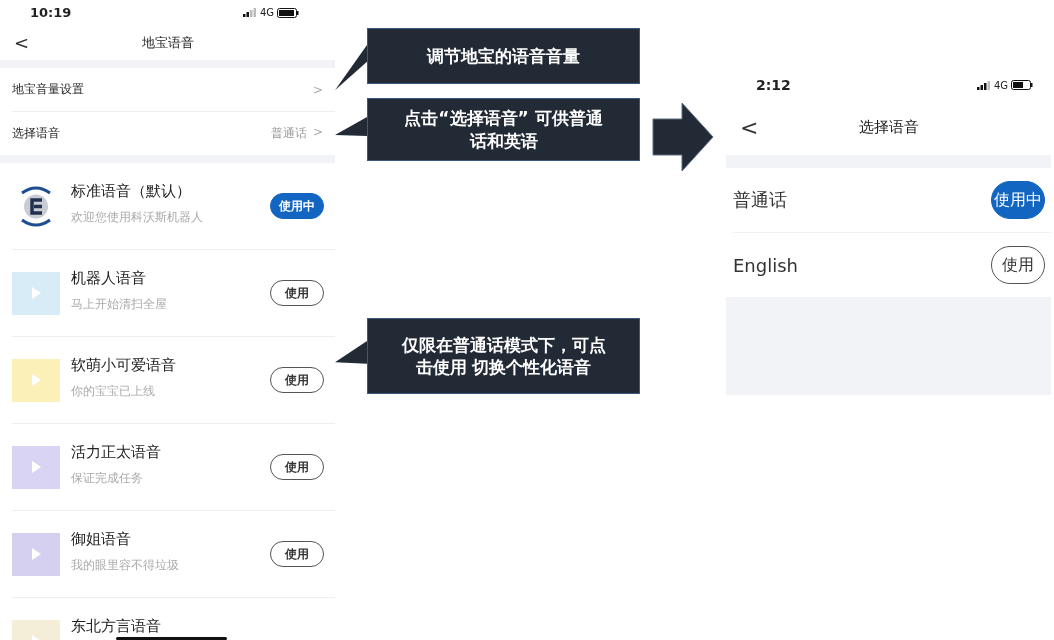 The width and height of the screenshot is (1054, 640). Describe the element at coordinates (119, 304) in the screenshot. I see `voice-subtitle: 马上开始清扫全屋` at that location.